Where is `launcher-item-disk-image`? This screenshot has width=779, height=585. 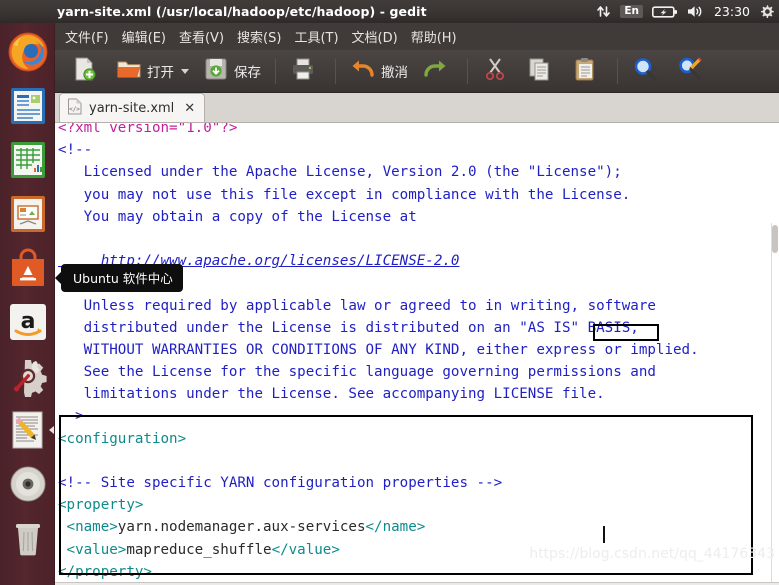
launcher-item-disk-image is located at coordinates (27, 484).